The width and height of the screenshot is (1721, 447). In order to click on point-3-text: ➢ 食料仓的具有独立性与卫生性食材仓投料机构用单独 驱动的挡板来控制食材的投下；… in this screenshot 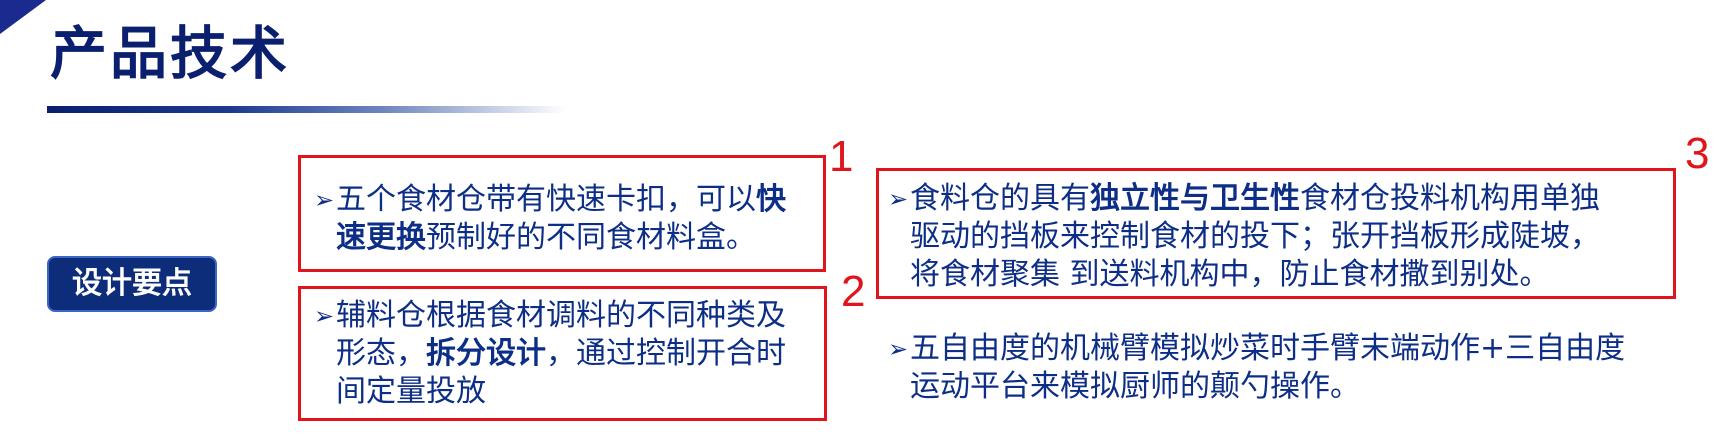, I will do `click(1244, 237)`.